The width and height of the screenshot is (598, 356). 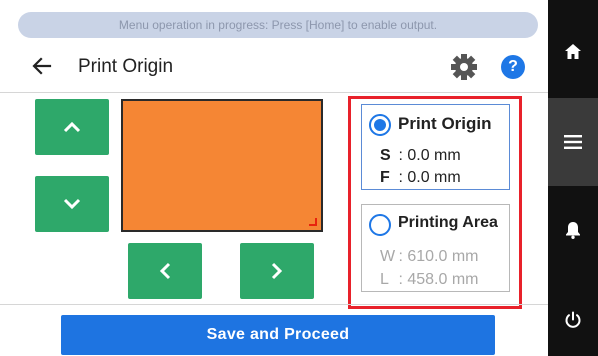 I want to click on page-title: Print Origin, so click(x=126, y=66).